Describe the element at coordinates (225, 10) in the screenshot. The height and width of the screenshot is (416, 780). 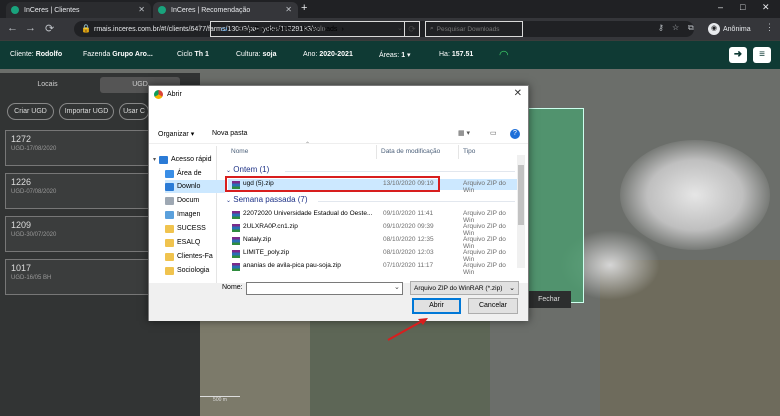
I see `browser-tab-recomendacao: InCeres | Recomendação ✕` at that location.